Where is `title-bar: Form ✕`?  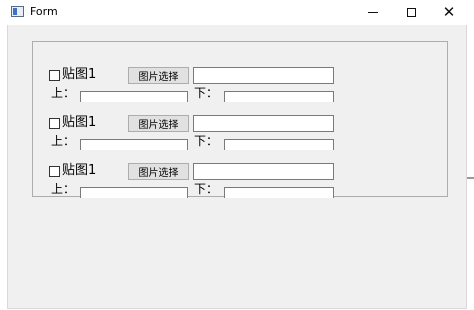 title-bar: Form ✕ is located at coordinates (237, 12).